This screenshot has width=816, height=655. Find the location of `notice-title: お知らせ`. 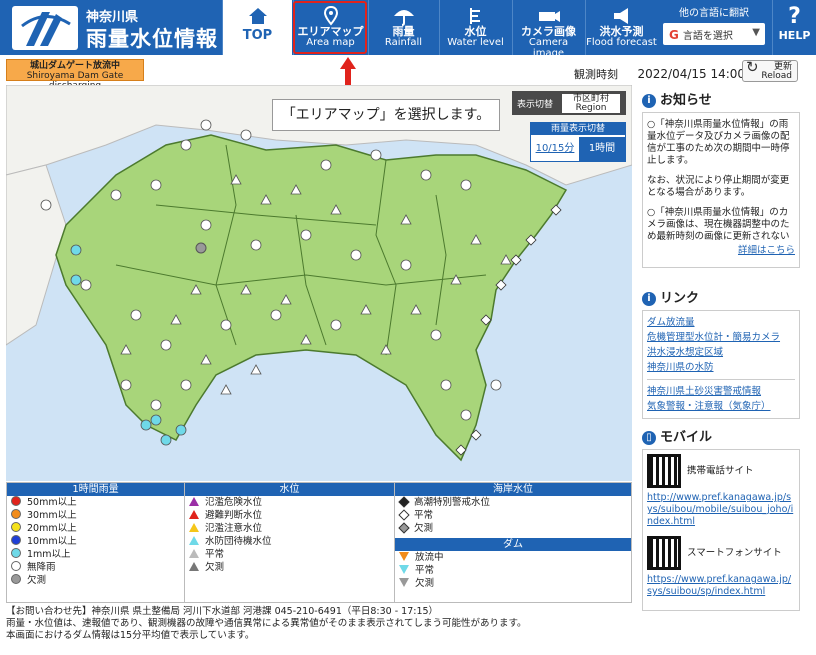

notice-title: お知らせ is located at coordinates (686, 100).